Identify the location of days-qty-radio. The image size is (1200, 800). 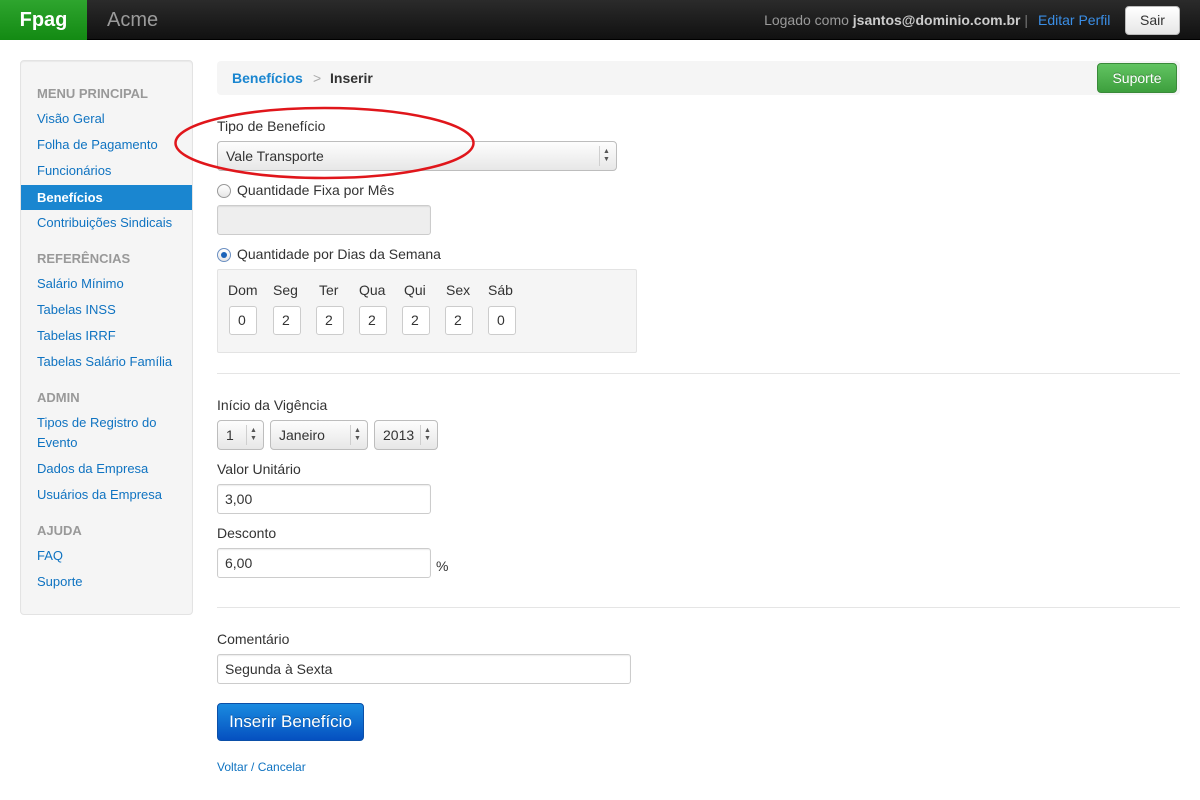
(224, 255).